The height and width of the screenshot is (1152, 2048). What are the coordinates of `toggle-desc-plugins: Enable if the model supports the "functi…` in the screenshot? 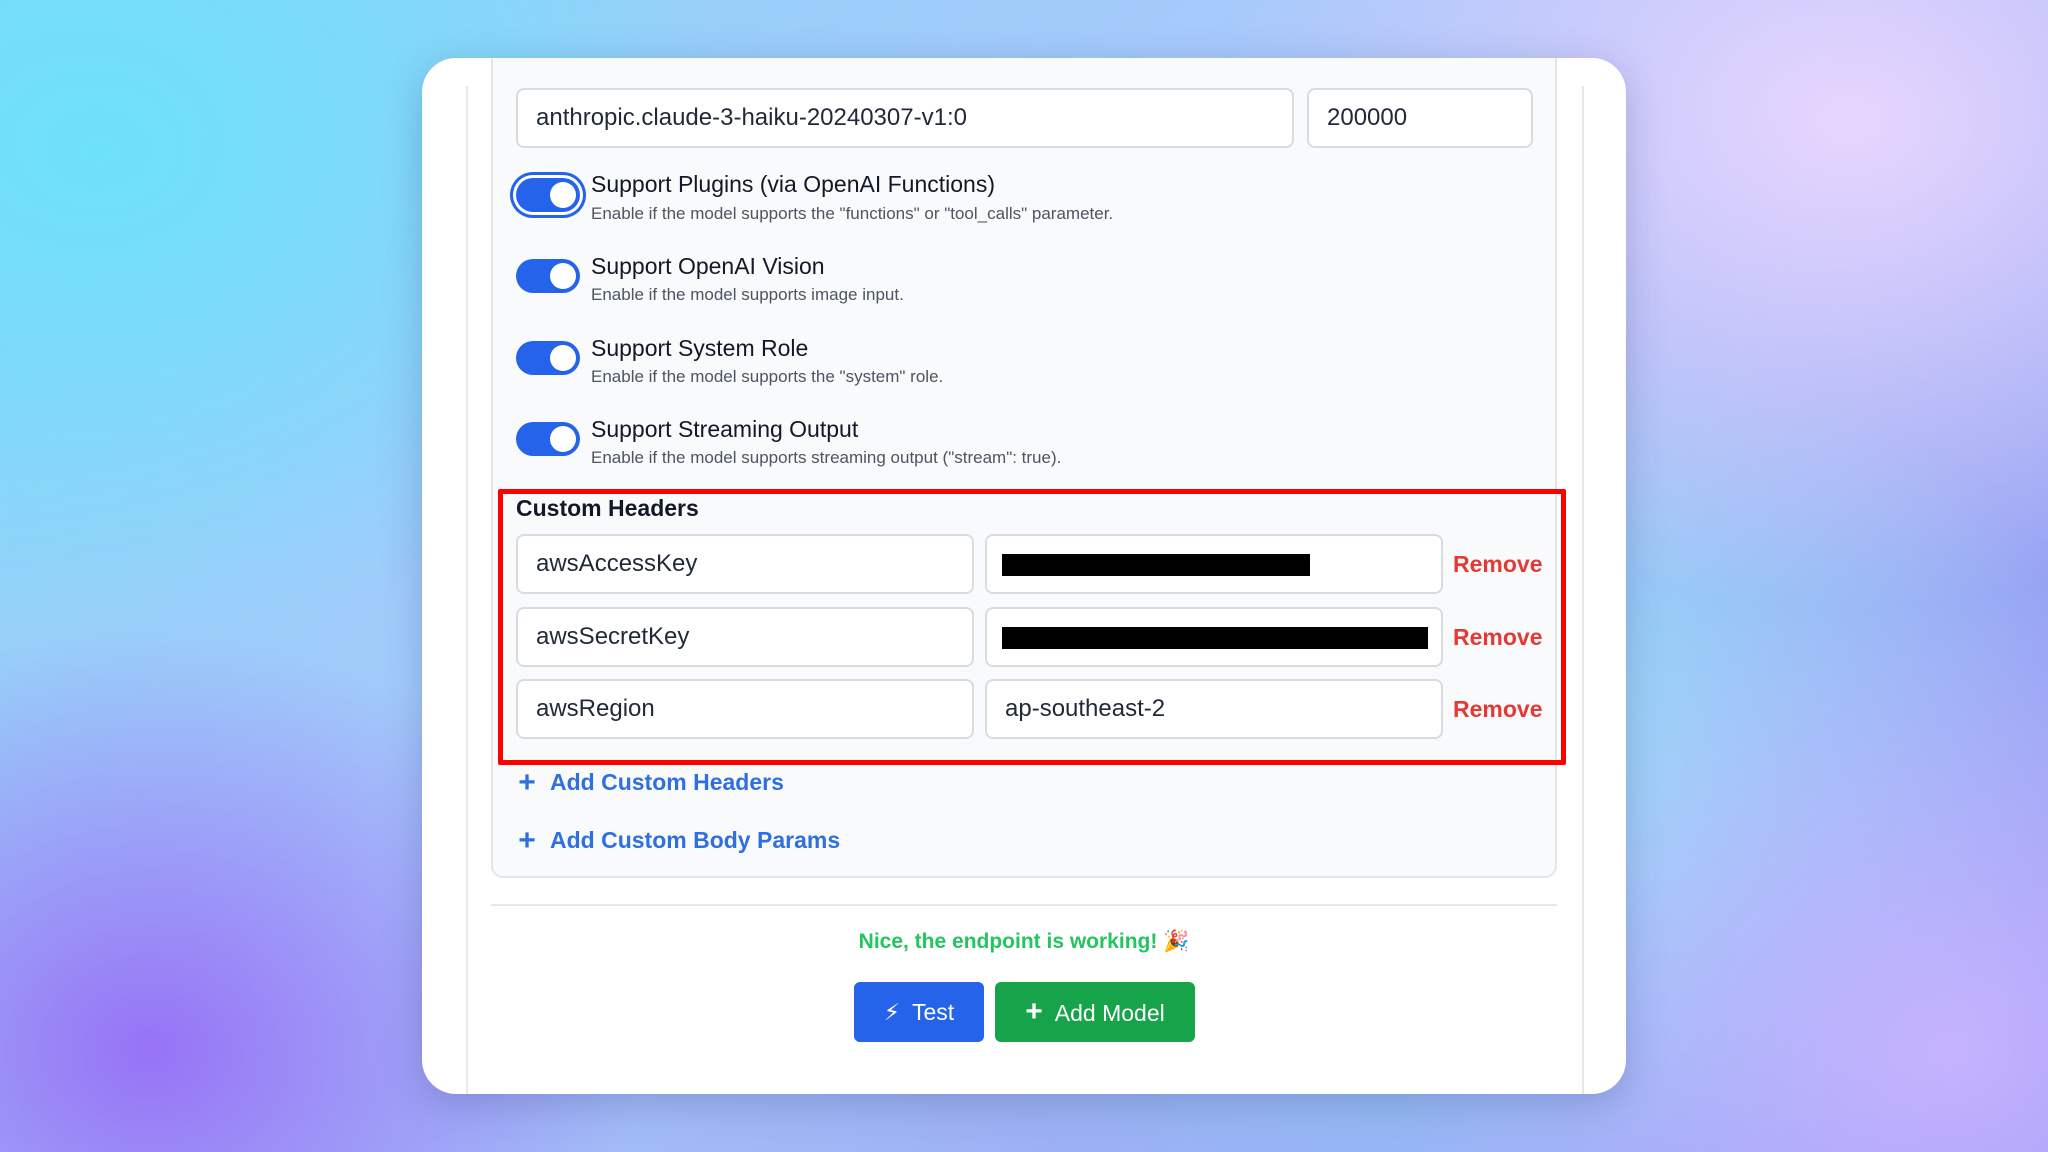 It's located at (852, 213).